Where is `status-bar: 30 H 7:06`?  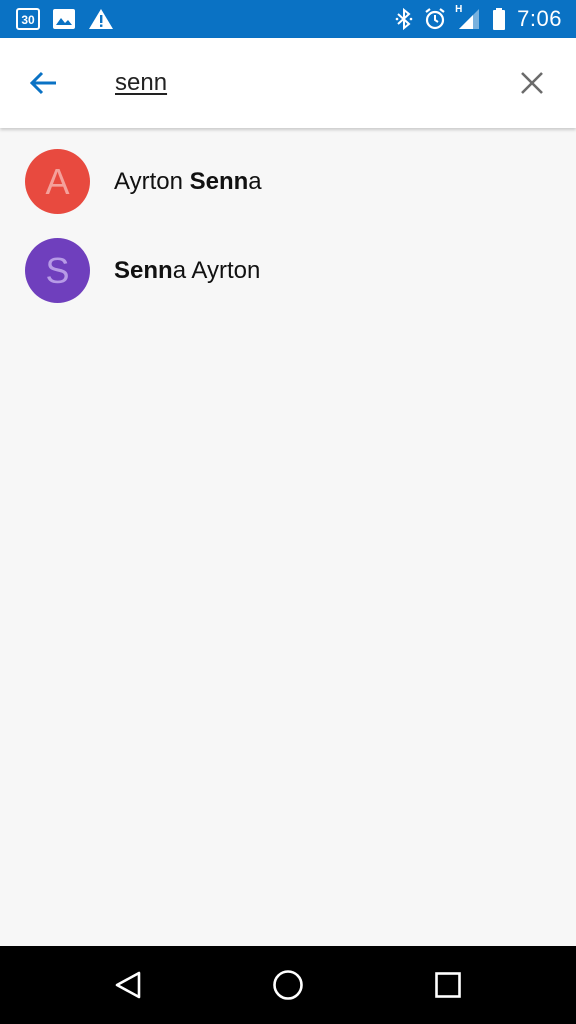 status-bar: 30 H 7:06 is located at coordinates (288, 19).